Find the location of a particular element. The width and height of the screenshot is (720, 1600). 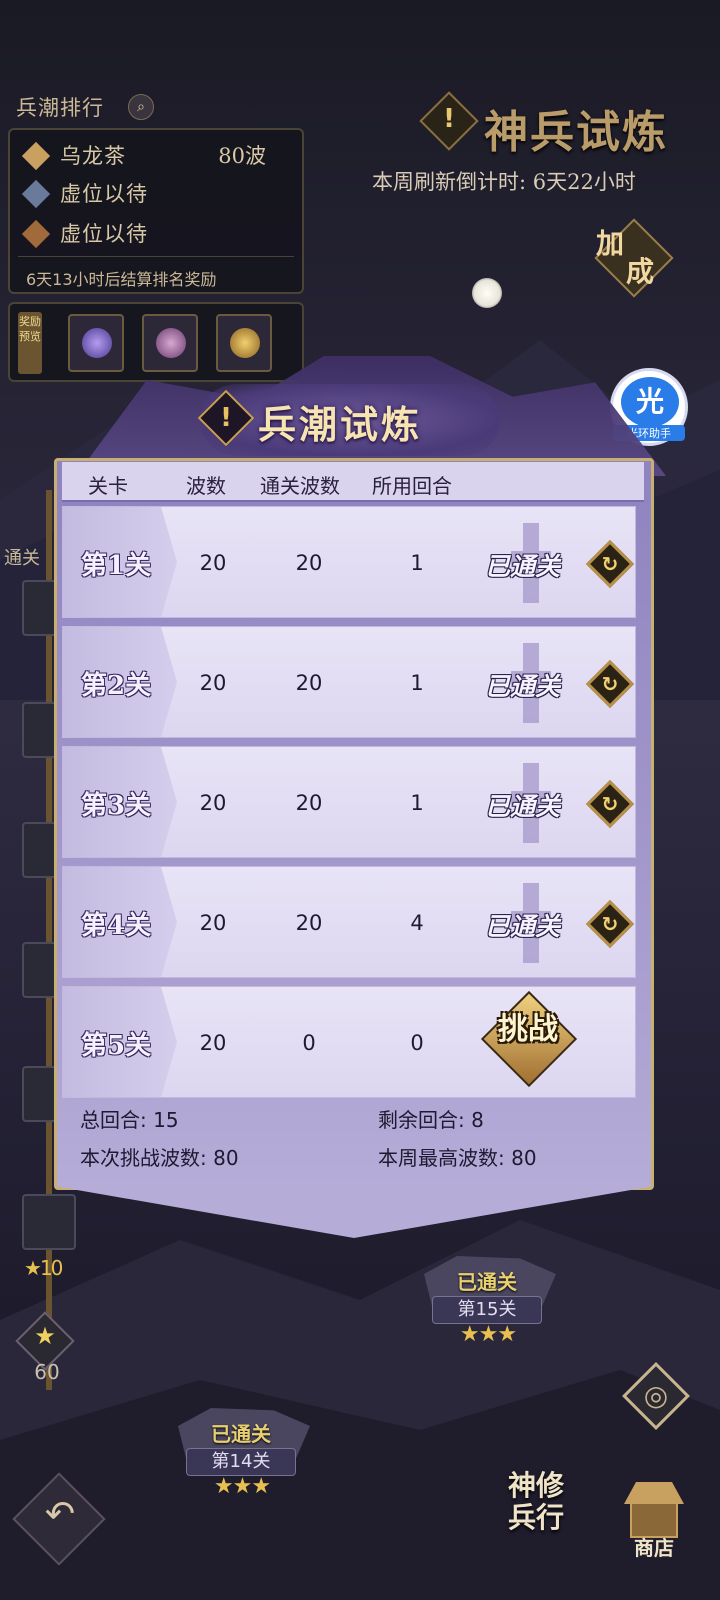

stage-label: 第5关 is located at coordinates (116, 1046).